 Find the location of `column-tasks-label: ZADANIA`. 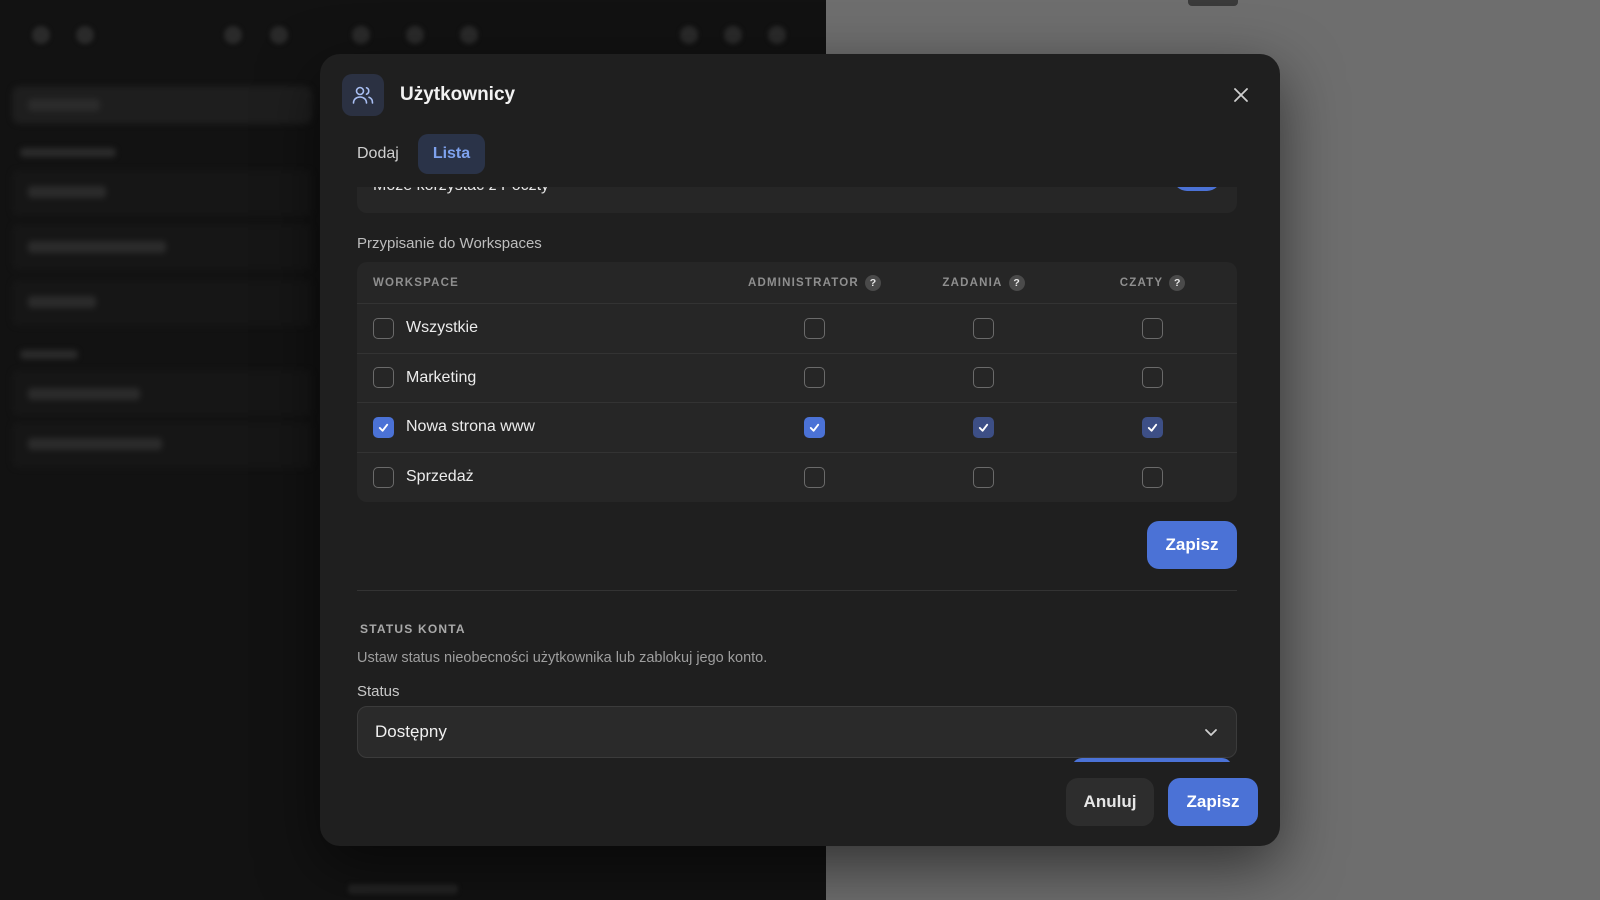

column-tasks-label: ZADANIA is located at coordinates (972, 282).